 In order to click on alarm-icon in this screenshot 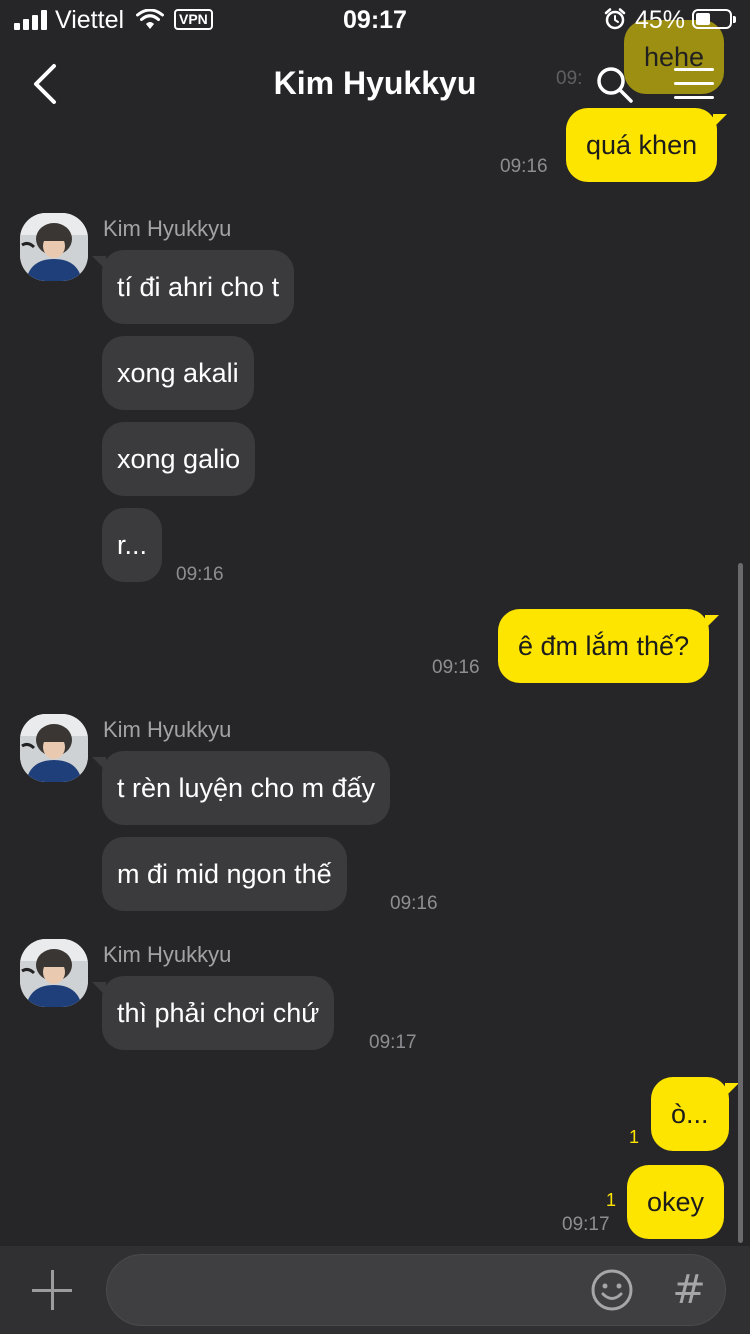, I will do `click(615, 19)`.